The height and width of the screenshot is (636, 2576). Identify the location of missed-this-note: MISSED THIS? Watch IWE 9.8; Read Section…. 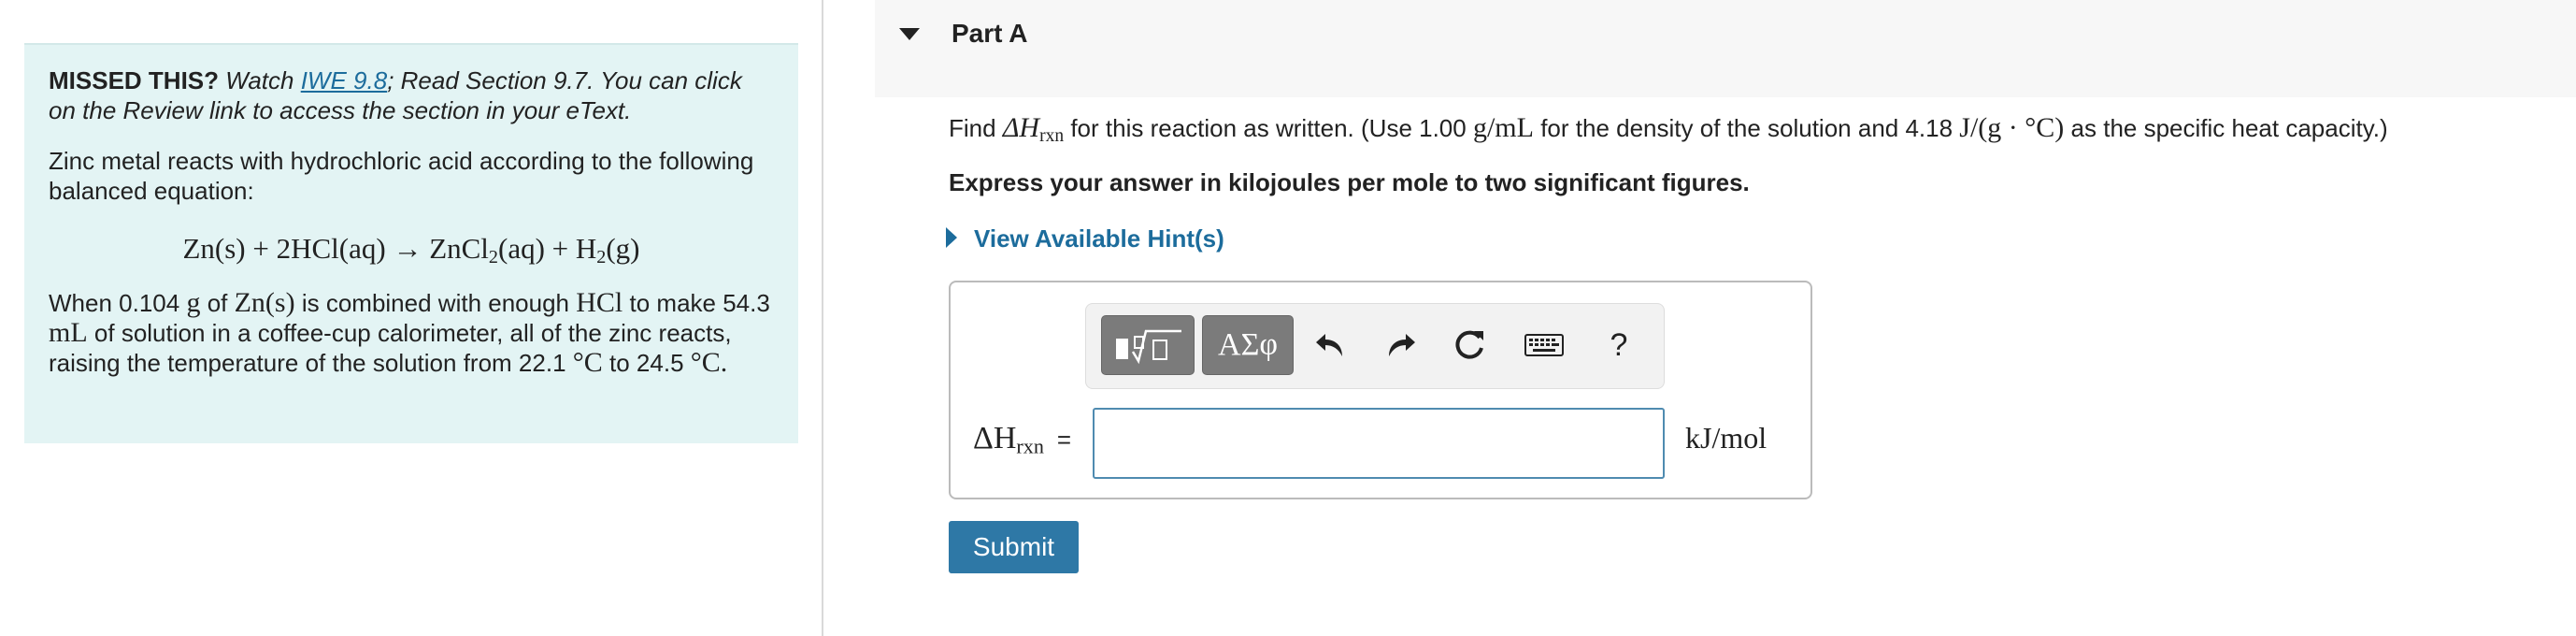
(411, 95).